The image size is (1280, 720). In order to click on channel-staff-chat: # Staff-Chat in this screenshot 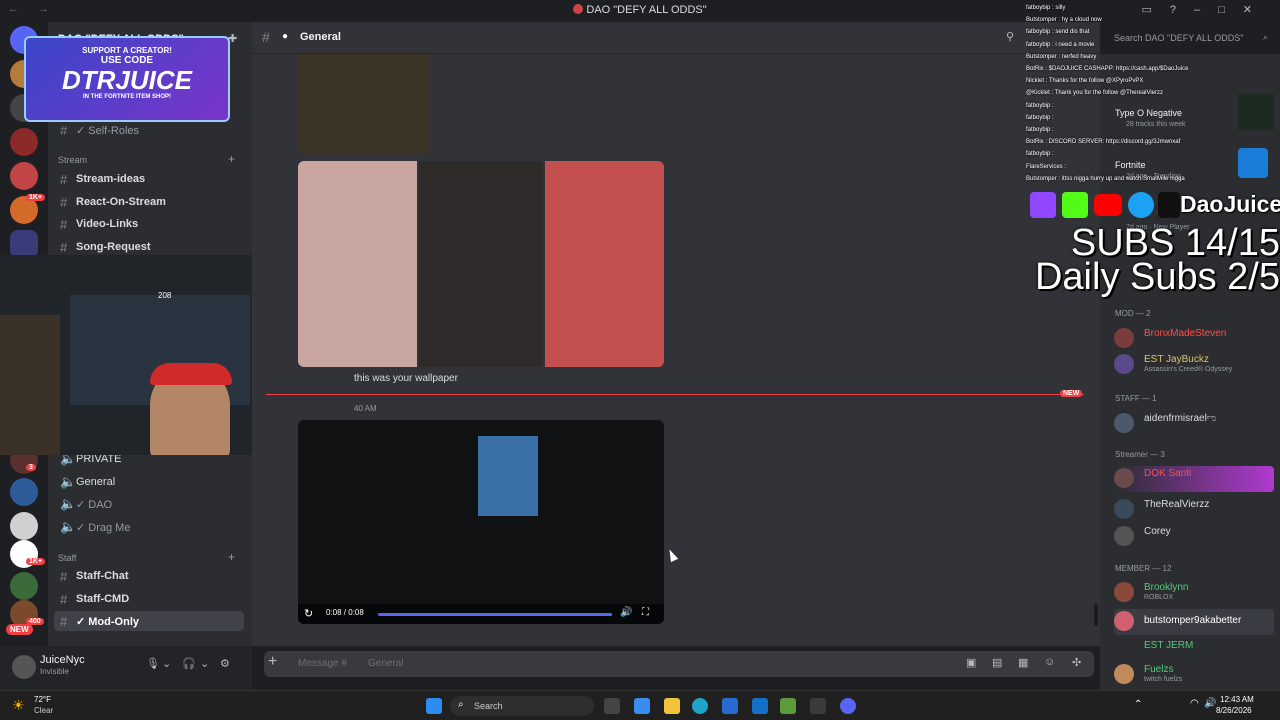, I will do `click(149, 576)`.